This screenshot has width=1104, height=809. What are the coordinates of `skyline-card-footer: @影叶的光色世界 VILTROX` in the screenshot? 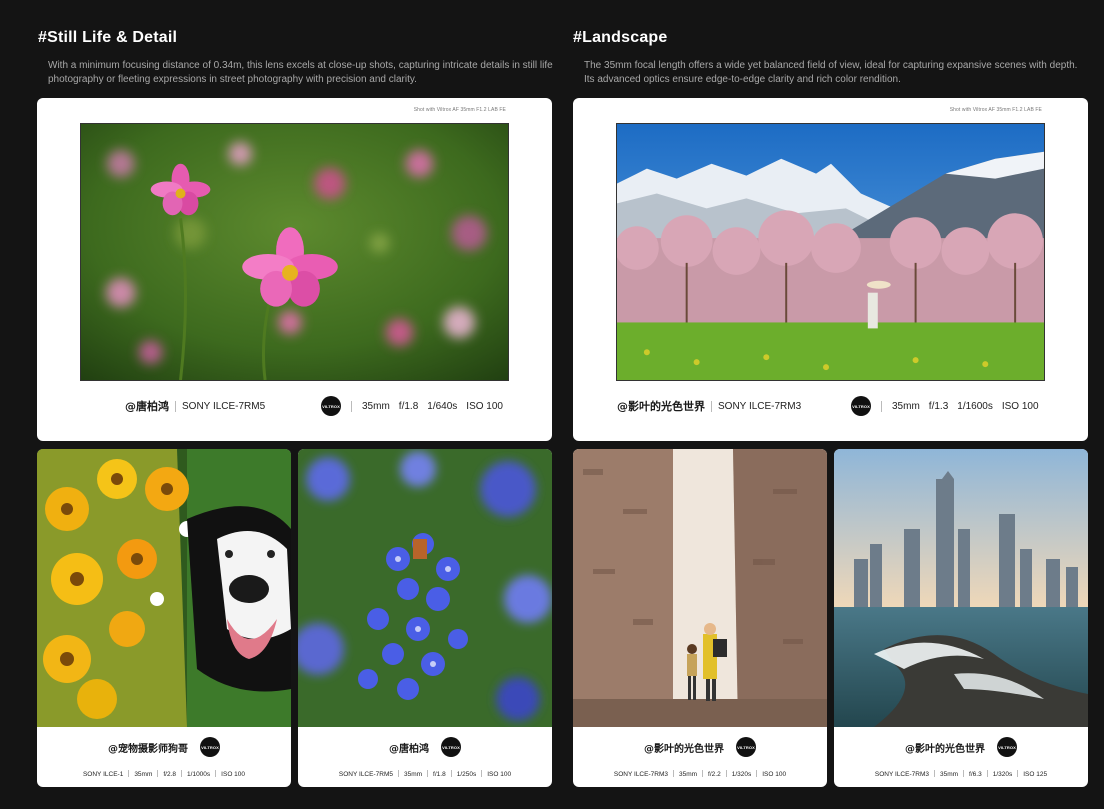 It's located at (961, 747).